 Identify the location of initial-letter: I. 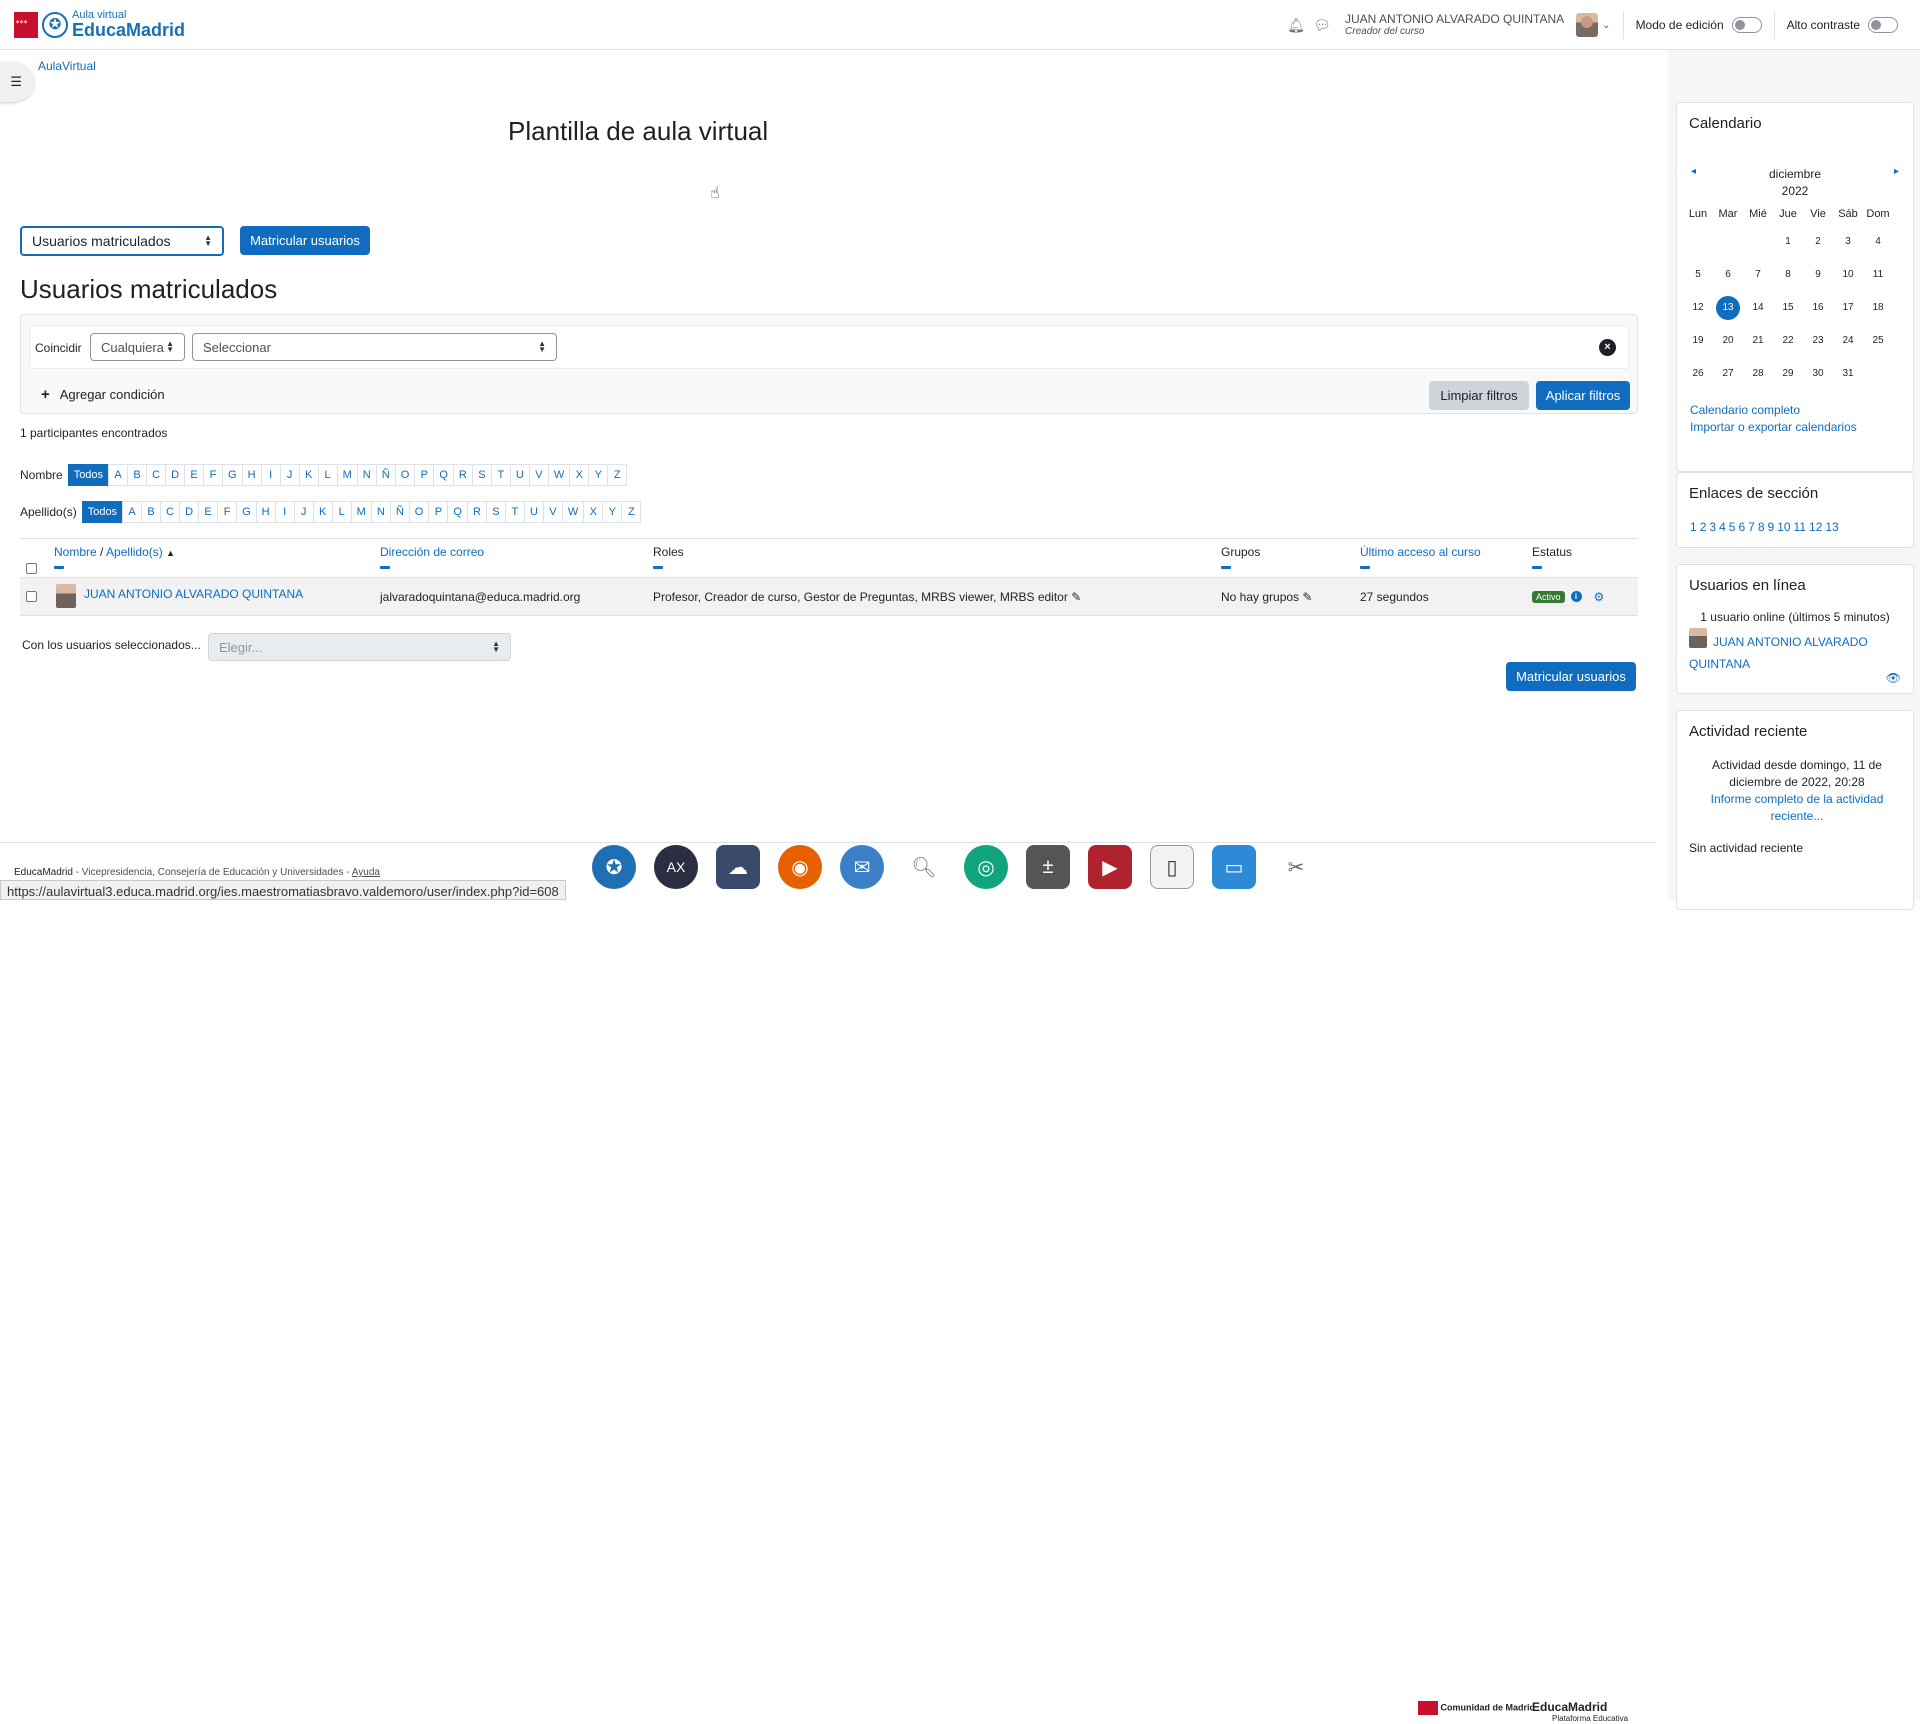
(284, 512).